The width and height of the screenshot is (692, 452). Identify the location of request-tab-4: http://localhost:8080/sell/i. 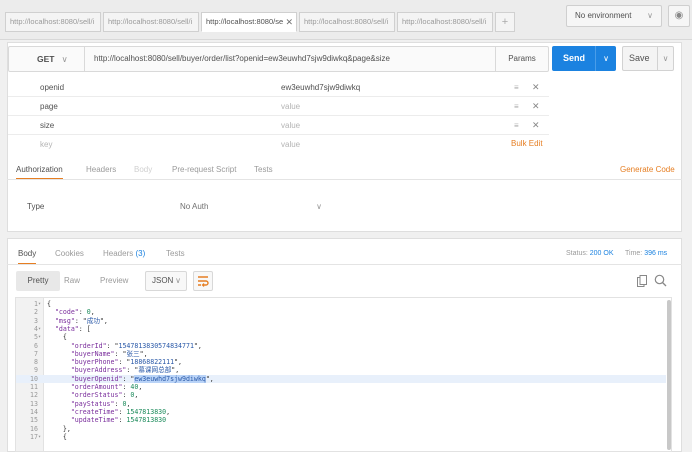
(347, 22).